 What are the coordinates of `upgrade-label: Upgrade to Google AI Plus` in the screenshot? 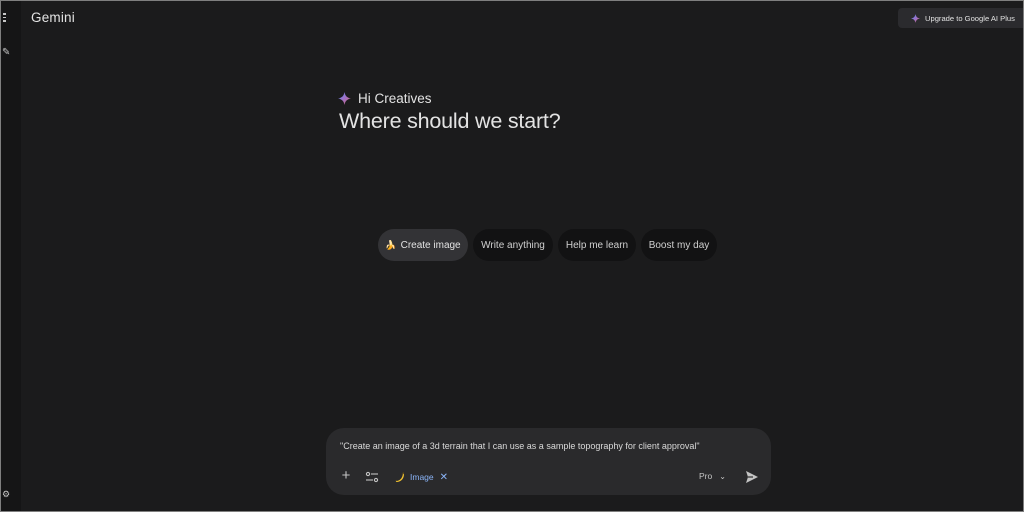 It's located at (970, 18).